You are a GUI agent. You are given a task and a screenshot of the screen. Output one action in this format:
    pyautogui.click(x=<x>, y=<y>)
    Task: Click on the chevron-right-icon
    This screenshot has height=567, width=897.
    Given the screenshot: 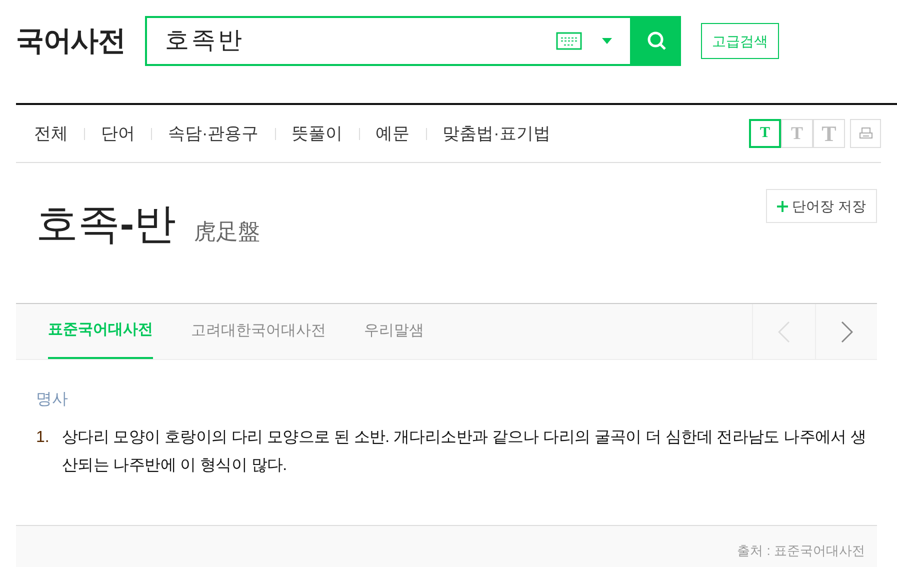 What is the action you would take?
    pyautogui.click(x=846, y=331)
    